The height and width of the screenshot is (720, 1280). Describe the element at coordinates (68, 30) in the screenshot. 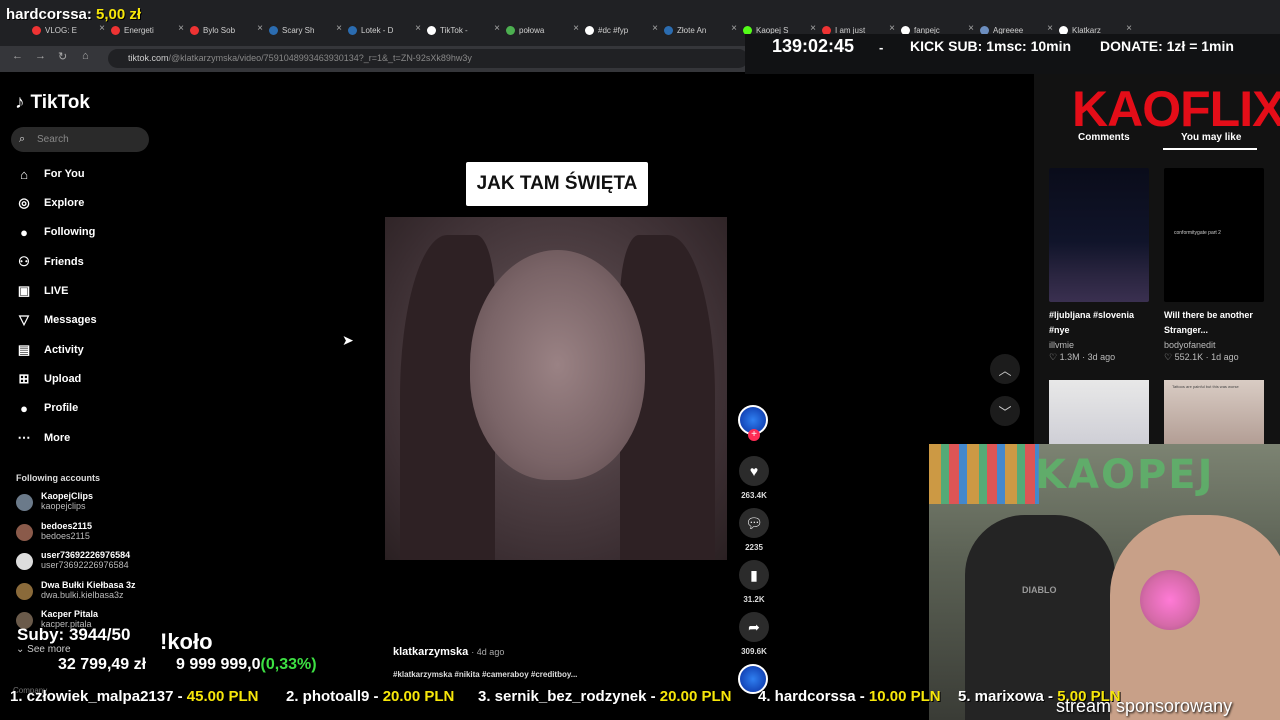

I see `browser-tab: VLOG: E ×` at that location.